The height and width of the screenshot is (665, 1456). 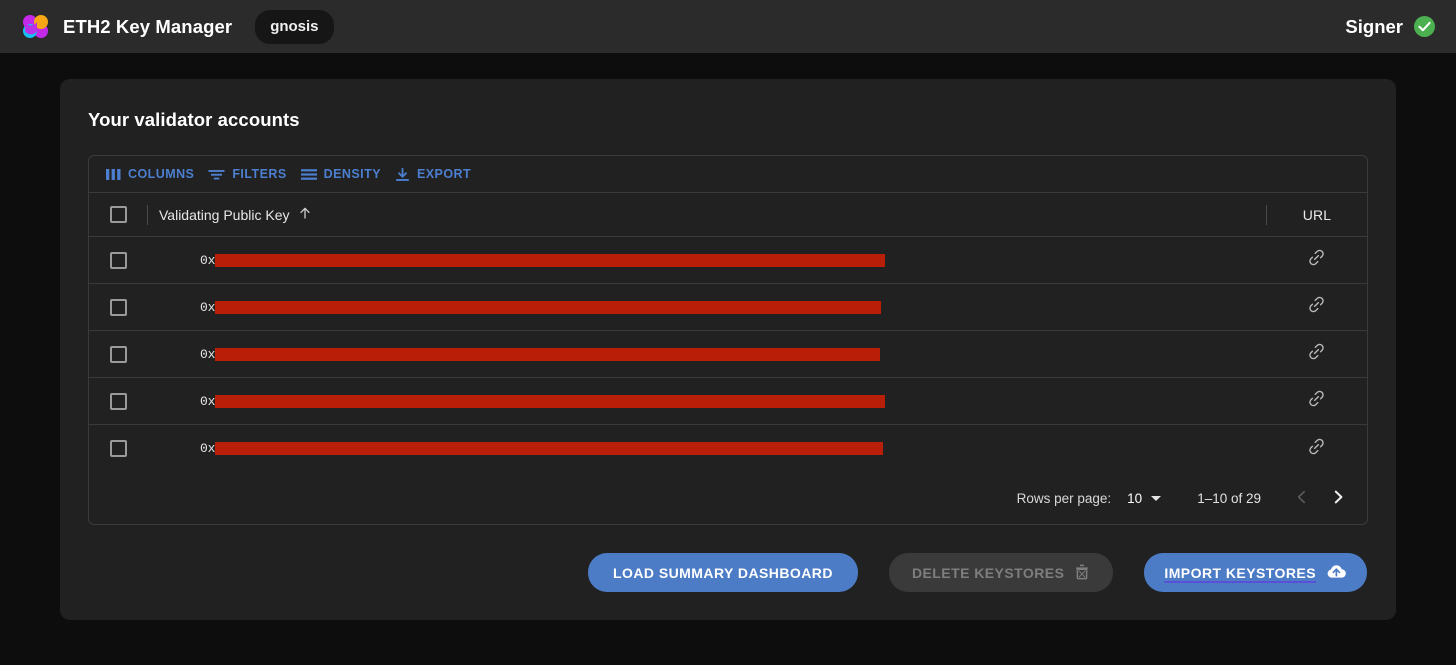 What do you see at coordinates (294, 26) in the screenshot?
I see `network-chip: gnosis` at bounding box center [294, 26].